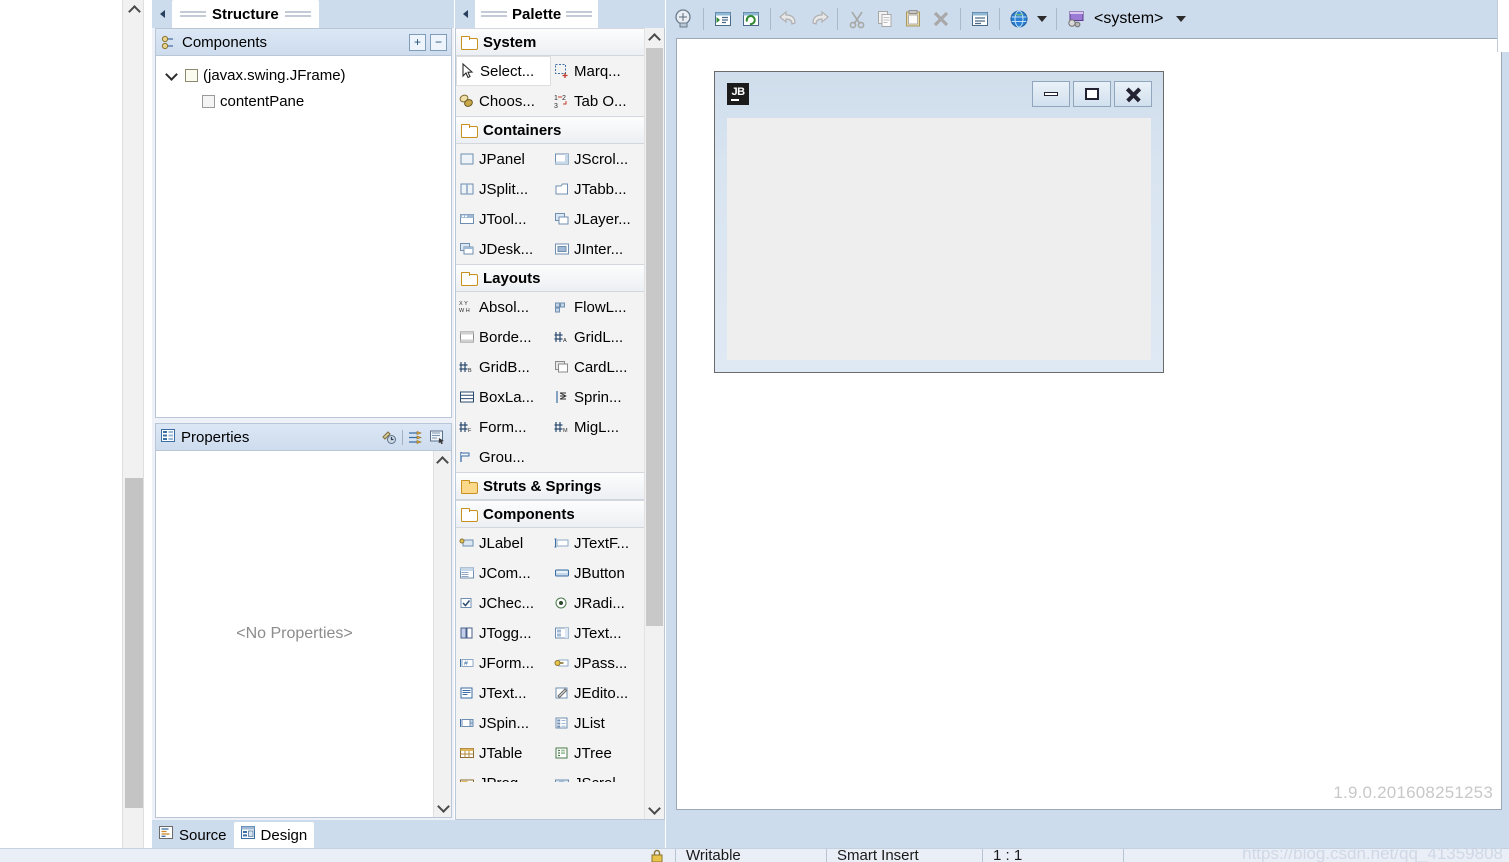 This screenshot has height=862, width=1509. I want to click on locale-dropdown-arrow, so click(1042, 19).